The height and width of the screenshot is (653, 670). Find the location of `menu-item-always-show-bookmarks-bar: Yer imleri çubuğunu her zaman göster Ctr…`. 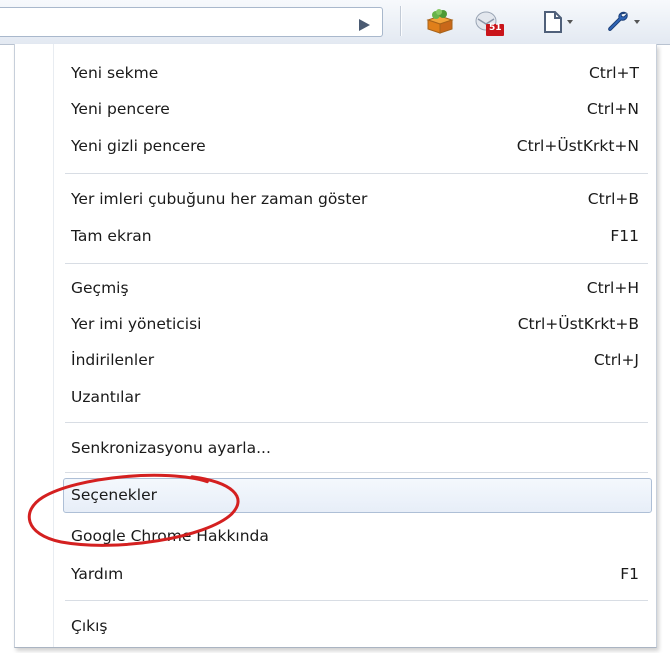

menu-item-always-show-bookmarks-bar: Yer imleri çubuğunu her zaman göster Ctr… is located at coordinates (355, 199).